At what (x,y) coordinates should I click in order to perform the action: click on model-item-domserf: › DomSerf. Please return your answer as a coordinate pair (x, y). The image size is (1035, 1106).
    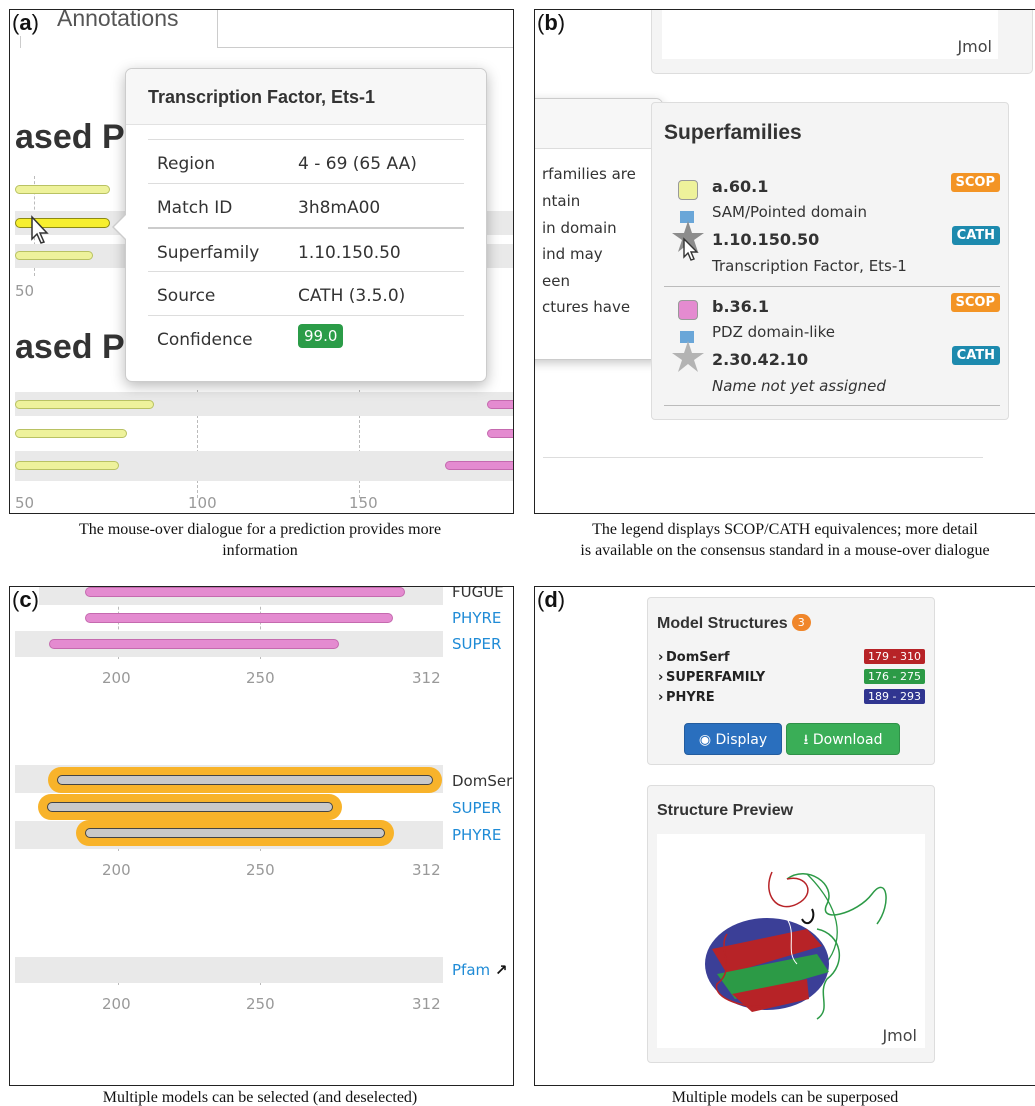
    Looking at the image, I should click on (693, 657).